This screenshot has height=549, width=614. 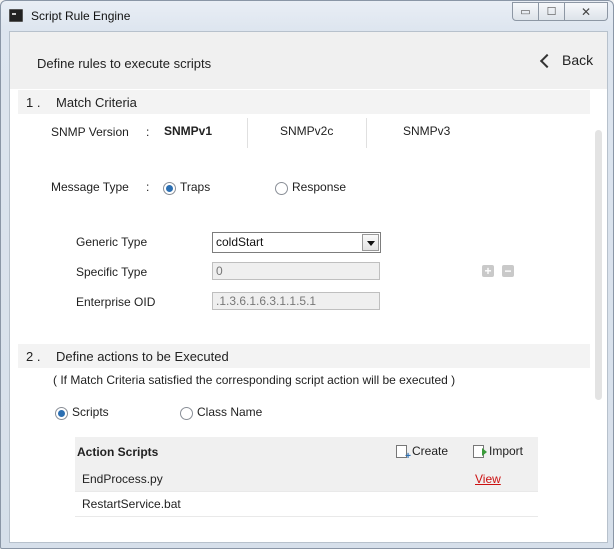 What do you see at coordinates (118, 452) in the screenshot?
I see `table-title: Action Scripts` at bounding box center [118, 452].